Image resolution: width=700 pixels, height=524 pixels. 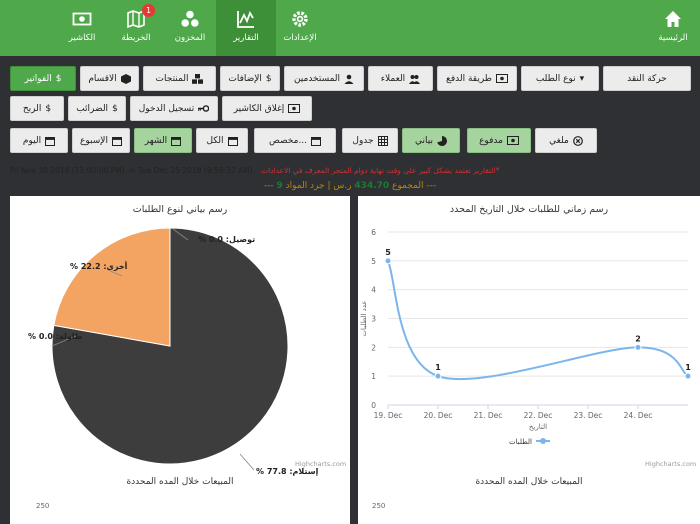 I want to click on filter-all: الكل, so click(x=222, y=140).